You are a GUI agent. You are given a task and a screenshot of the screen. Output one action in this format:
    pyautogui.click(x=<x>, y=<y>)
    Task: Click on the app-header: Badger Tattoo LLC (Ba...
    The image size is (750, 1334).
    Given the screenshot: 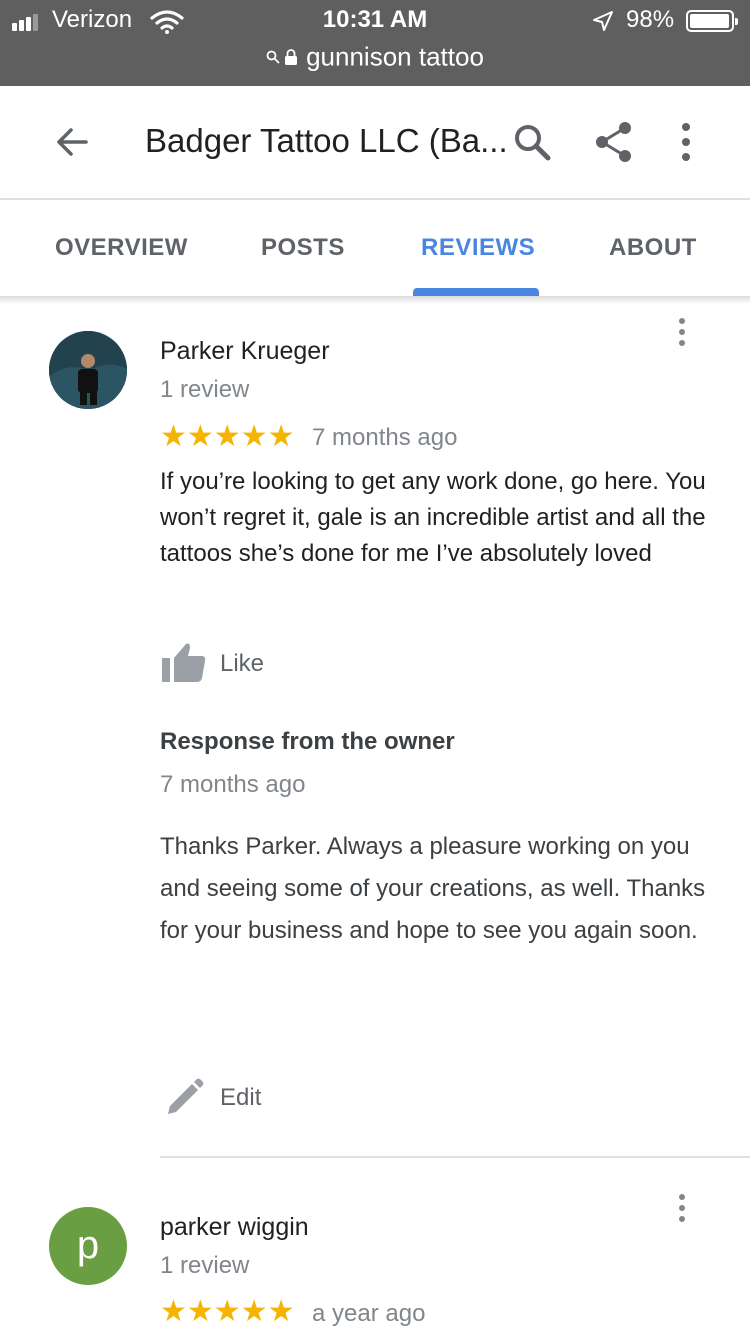 What is the action you would take?
    pyautogui.click(x=375, y=142)
    